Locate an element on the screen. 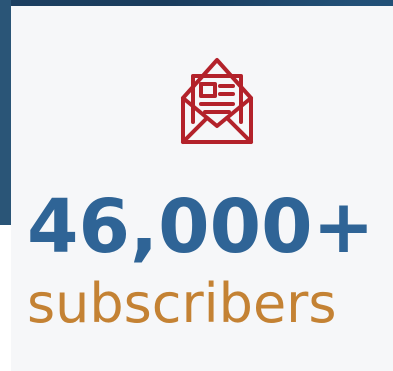 The width and height of the screenshot is (393, 371). open-envelope-newsletter-icon is located at coordinates (217, 102).